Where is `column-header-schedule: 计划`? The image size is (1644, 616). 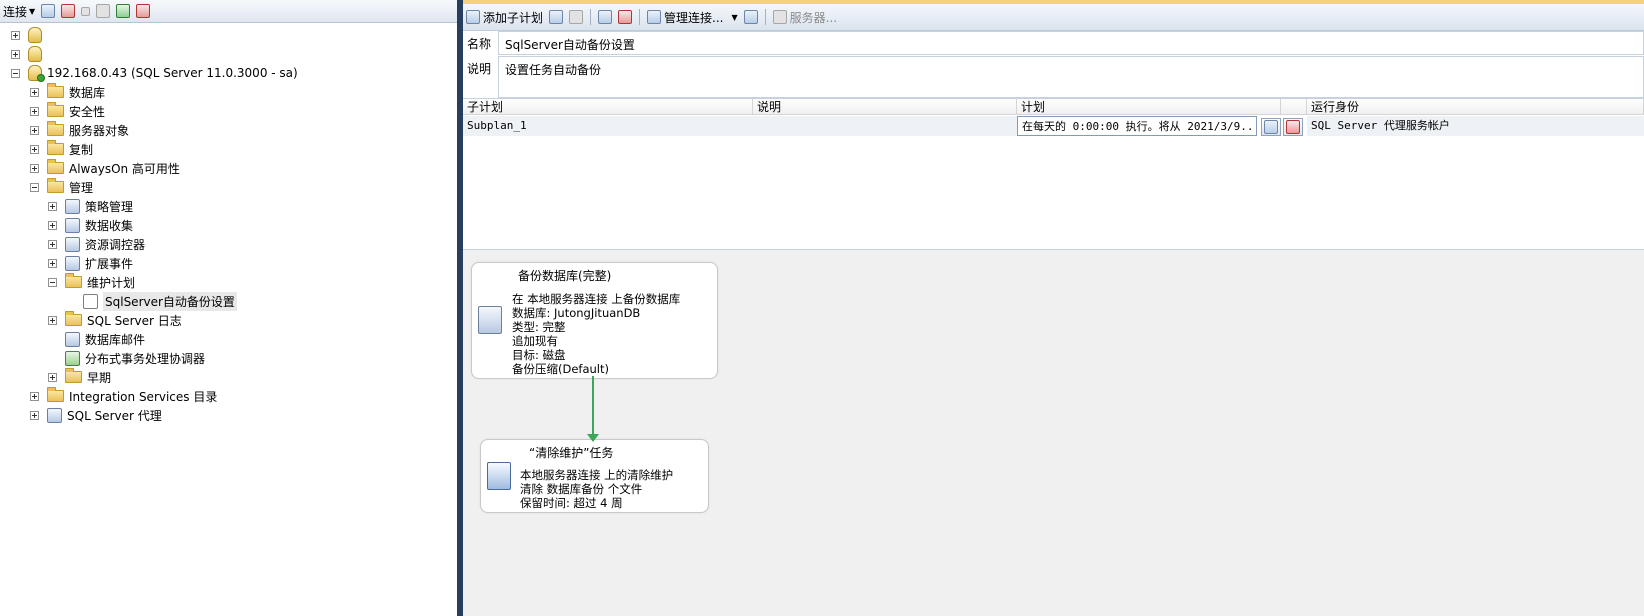
column-header-schedule: 计划 is located at coordinates (1149, 107).